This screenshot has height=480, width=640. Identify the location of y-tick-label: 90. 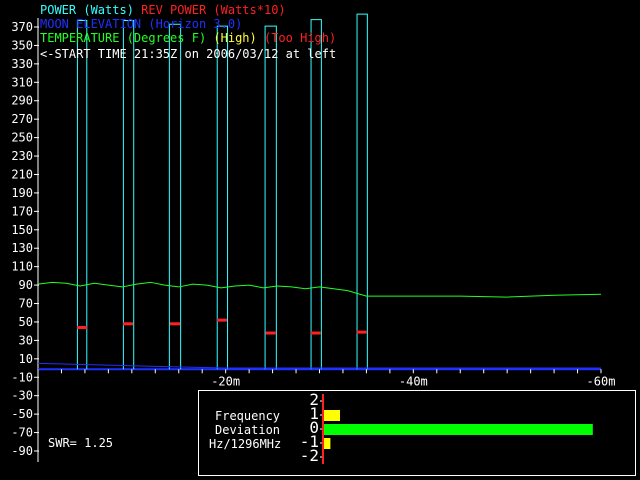
(26, 285).